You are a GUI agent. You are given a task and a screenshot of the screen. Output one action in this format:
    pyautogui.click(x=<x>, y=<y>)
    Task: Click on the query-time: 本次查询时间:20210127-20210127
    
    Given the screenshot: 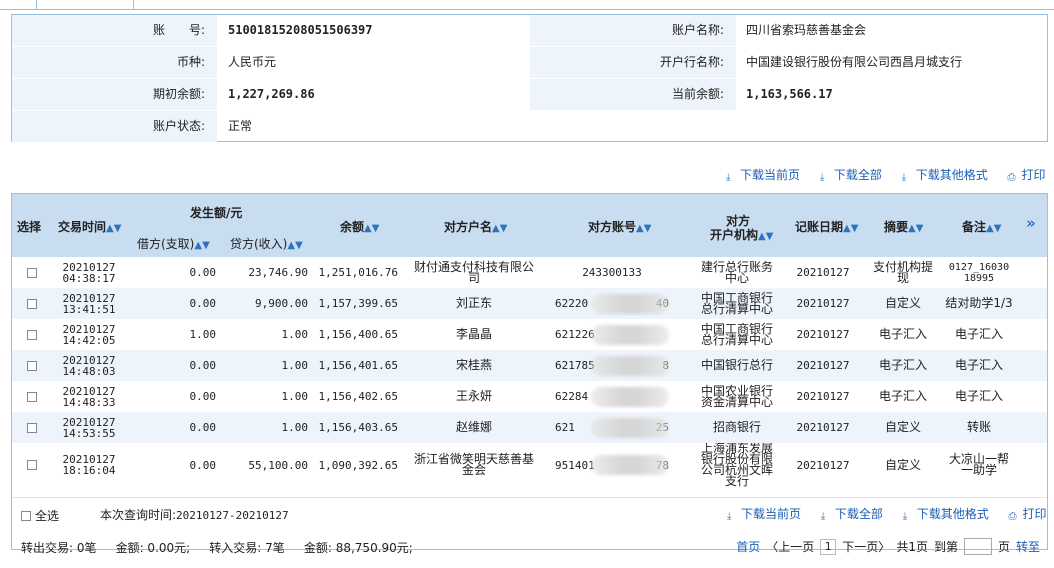 What is the action you would take?
    pyautogui.click(x=194, y=515)
    